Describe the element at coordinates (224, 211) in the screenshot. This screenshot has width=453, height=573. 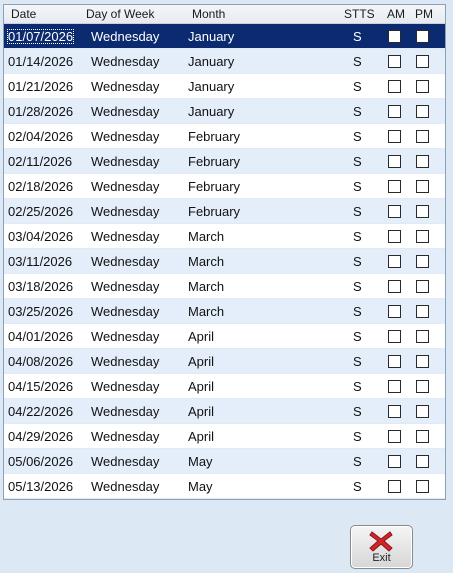
I see `table-row: 02/25/2026 Wednesday February S` at that location.